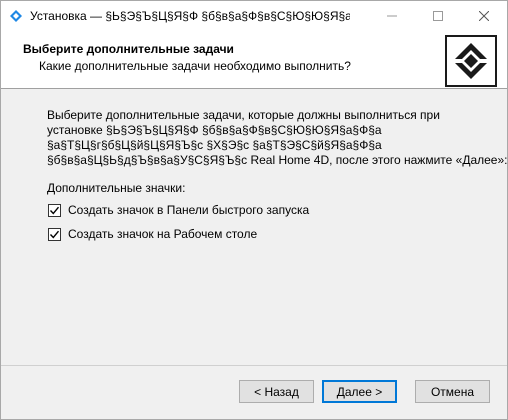  Describe the element at coordinates (359, 391) in the screenshot. I see `next-button: Далее >` at that location.